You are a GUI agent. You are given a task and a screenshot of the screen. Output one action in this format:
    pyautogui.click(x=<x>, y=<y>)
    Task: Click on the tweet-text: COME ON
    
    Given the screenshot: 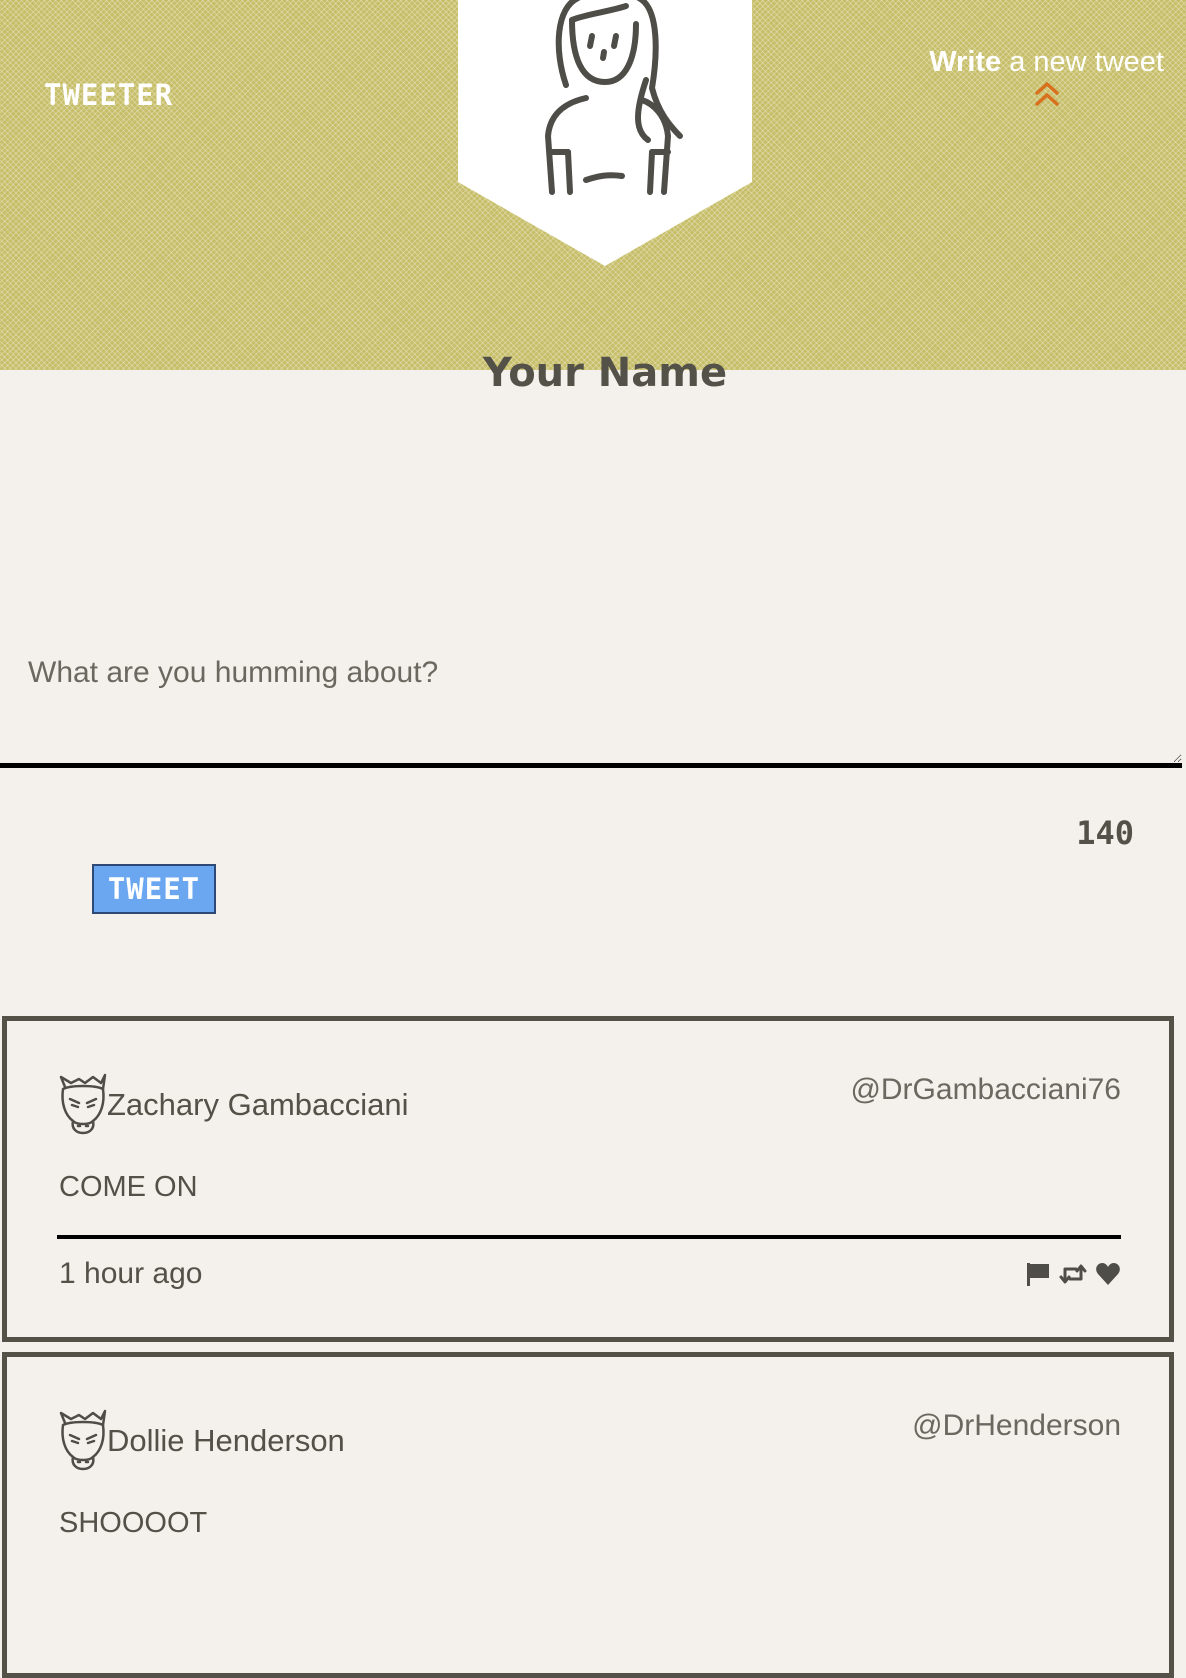 What is the action you would take?
    pyautogui.click(x=128, y=1187)
    